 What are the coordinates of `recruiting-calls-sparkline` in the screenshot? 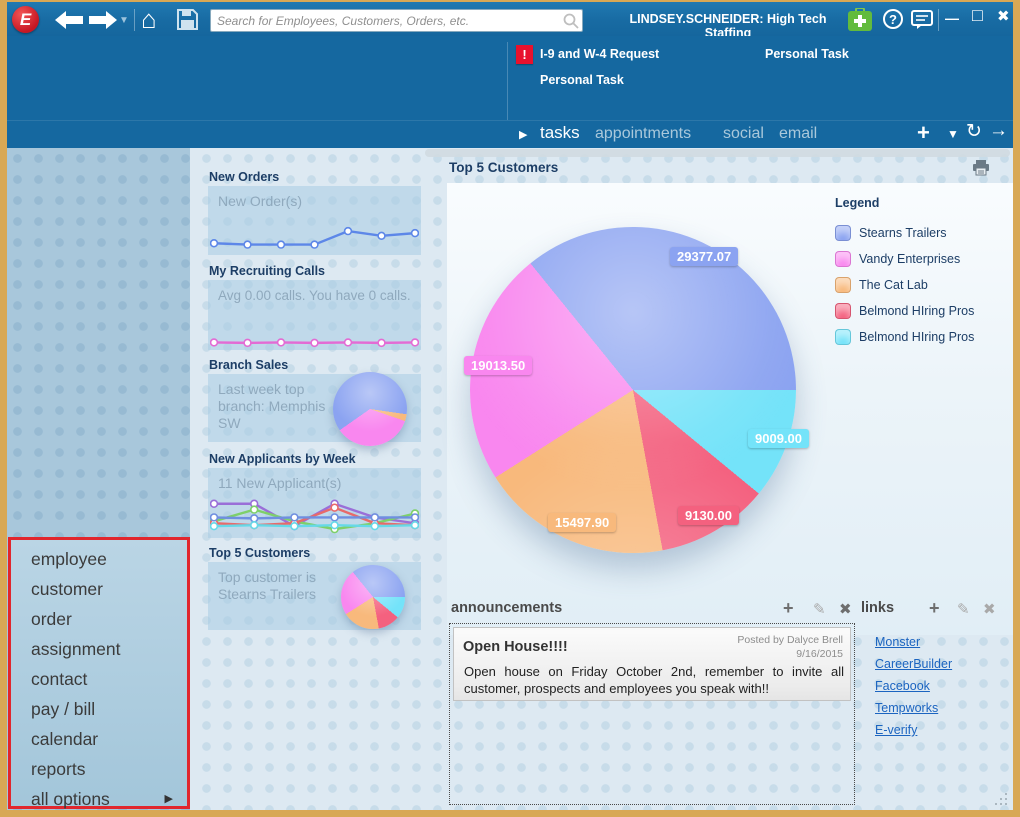 It's located at (314, 343).